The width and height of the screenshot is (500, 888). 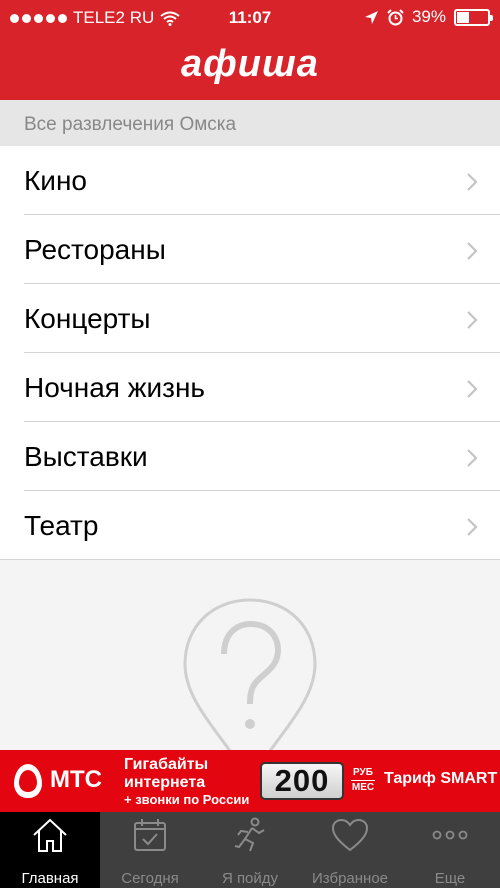 What do you see at coordinates (441, 778) in the screenshot?
I see `ad-tariff: Тариф SMART` at bounding box center [441, 778].